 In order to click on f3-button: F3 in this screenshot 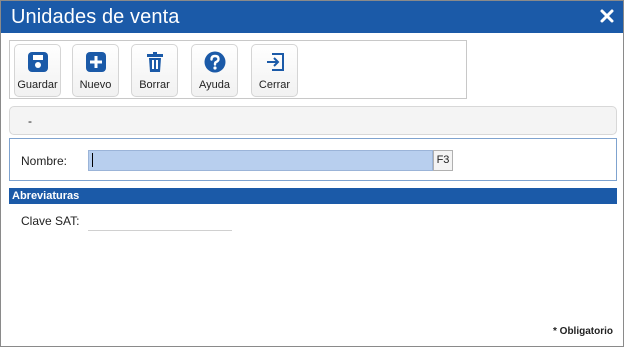, I will do `click(443, 160)`.